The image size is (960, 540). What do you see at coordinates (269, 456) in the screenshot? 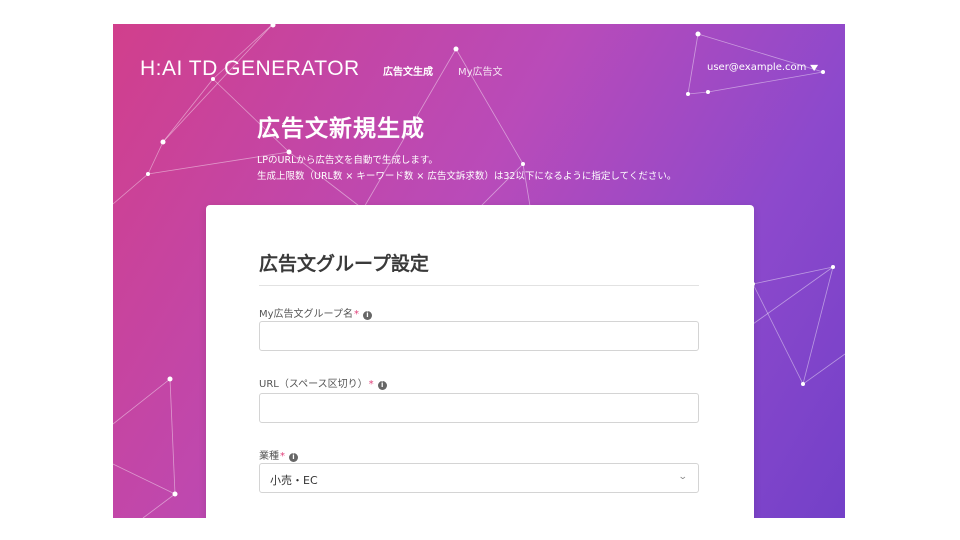
I see `label-text: 業種` at bounding box center [269, 456].